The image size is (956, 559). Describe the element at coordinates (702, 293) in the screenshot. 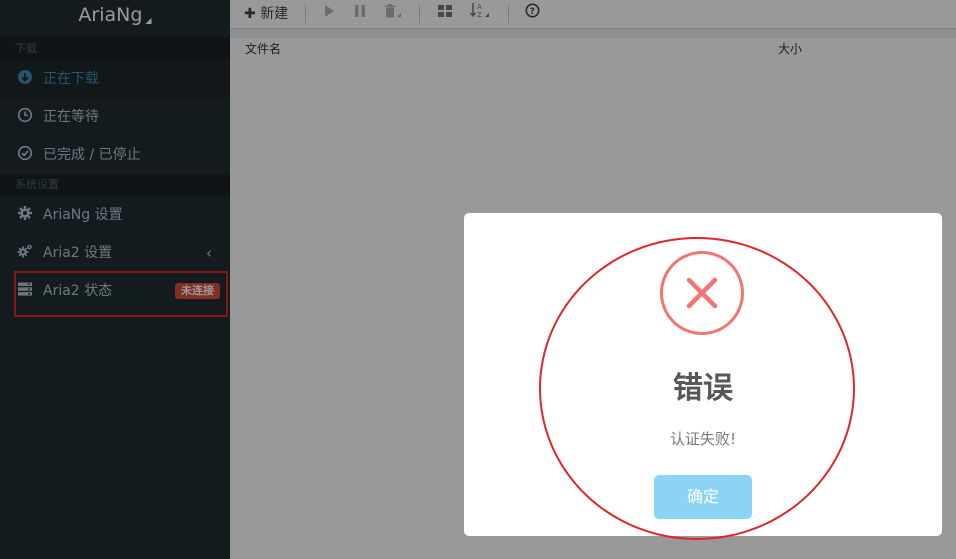

I see `error-x-icon` at that location.